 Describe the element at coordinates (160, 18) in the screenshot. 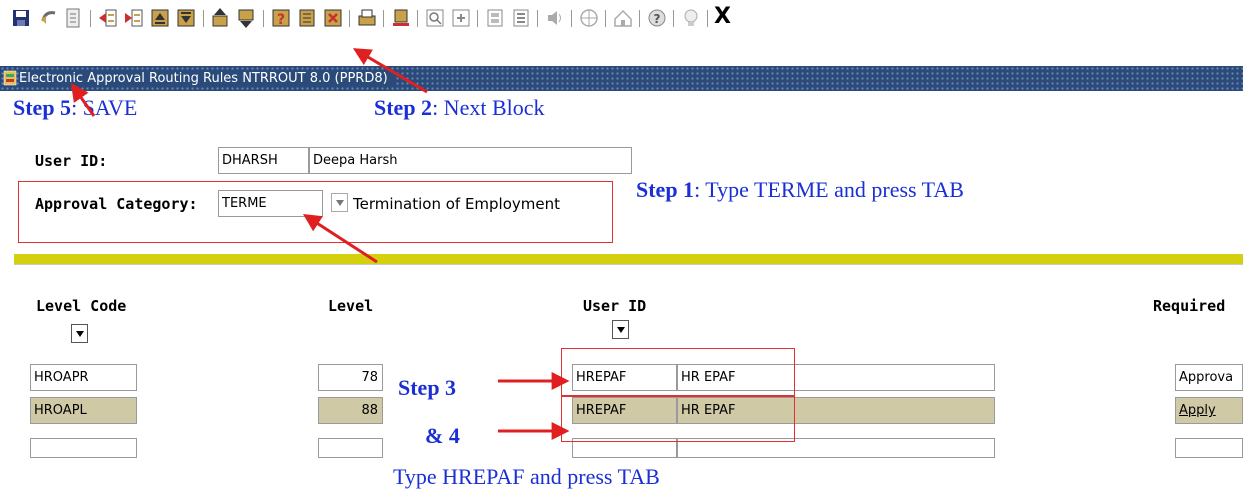

I see `previous-record-icon` at that location.